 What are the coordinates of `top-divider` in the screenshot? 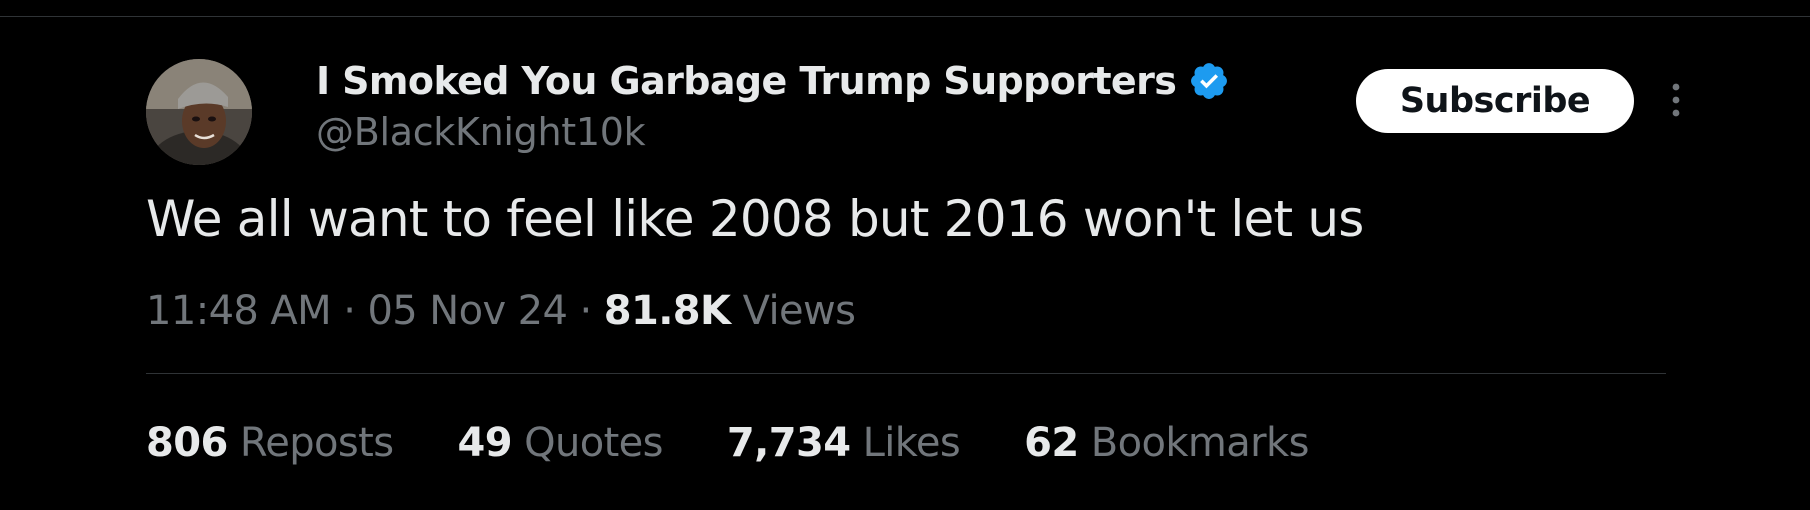 It's located at (905, 16).